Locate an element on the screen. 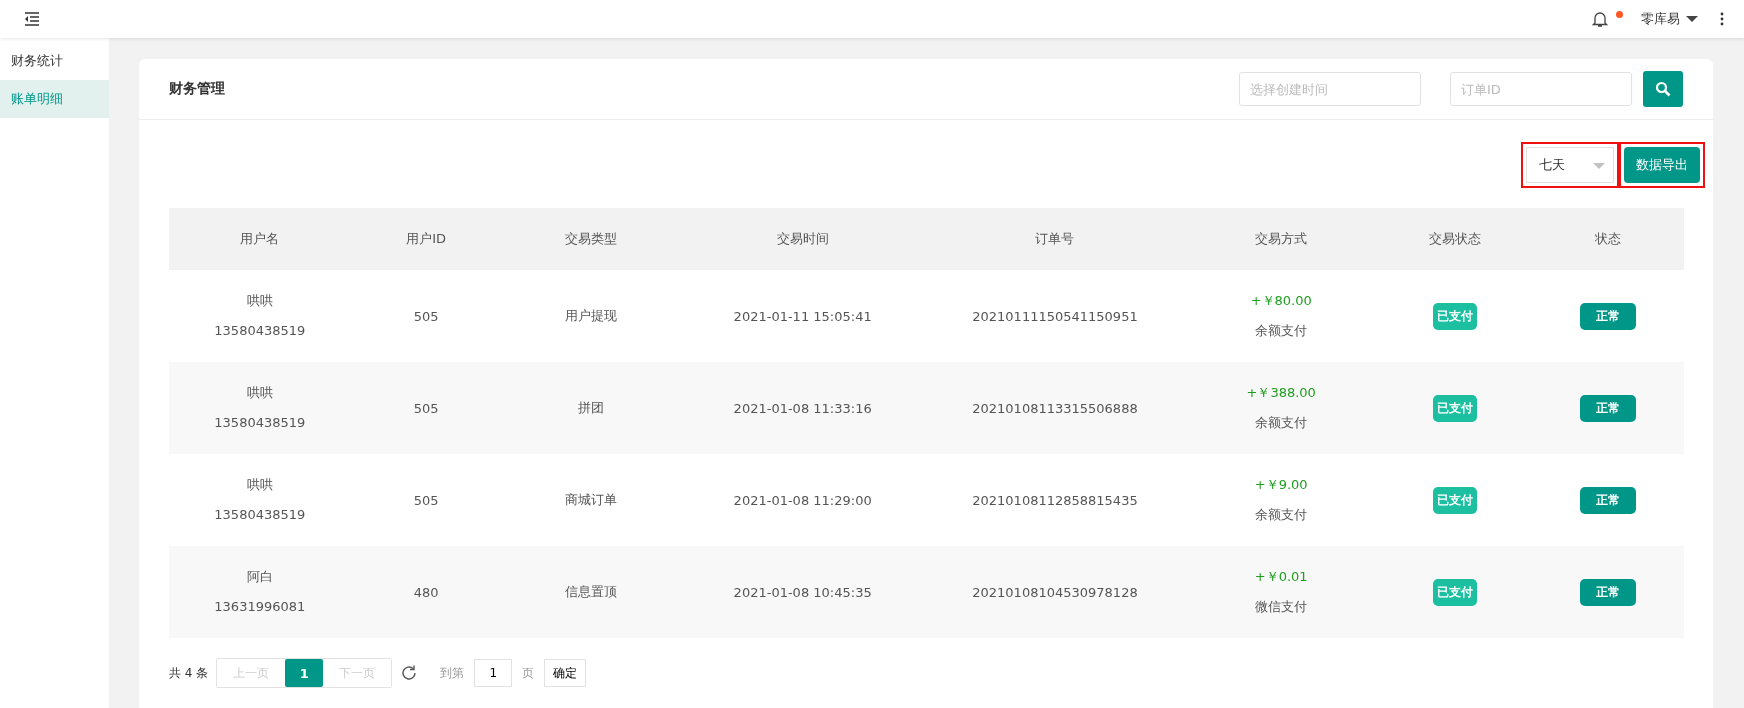  search-button is located at coordinates (1663, 89).